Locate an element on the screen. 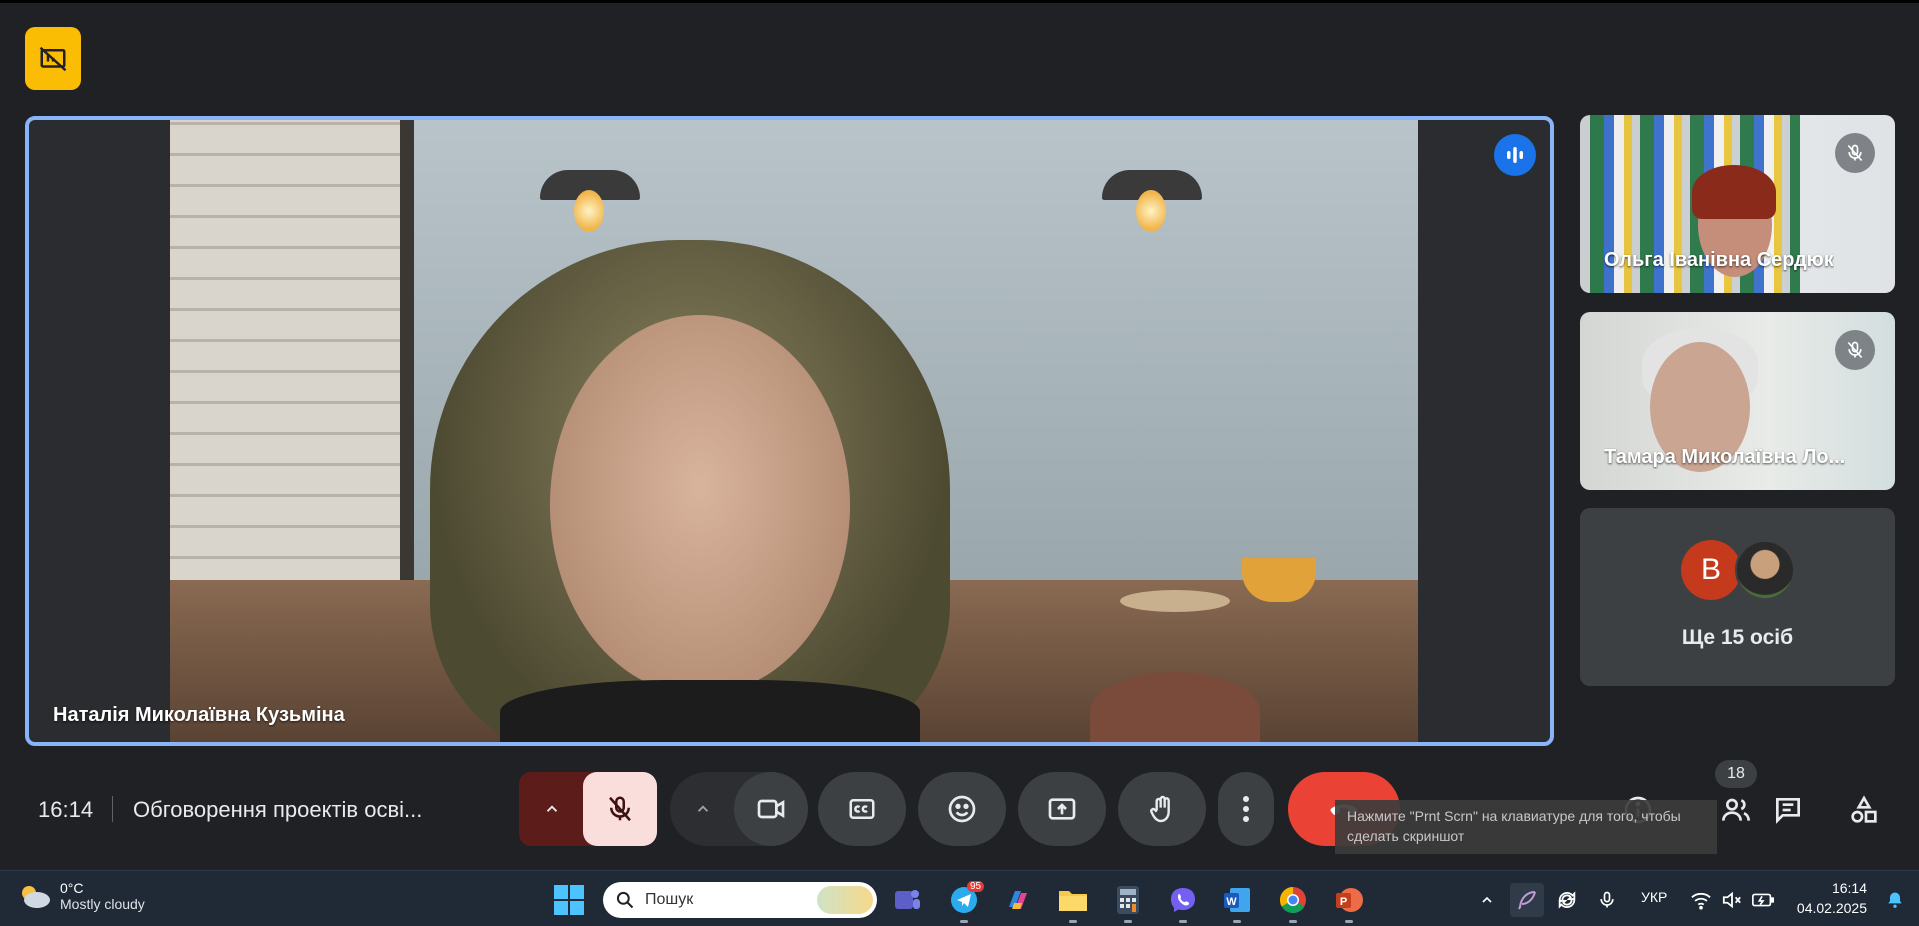 This screenshot has height=926, width=1919. cloud-icon is located at coordinates (36, 897).